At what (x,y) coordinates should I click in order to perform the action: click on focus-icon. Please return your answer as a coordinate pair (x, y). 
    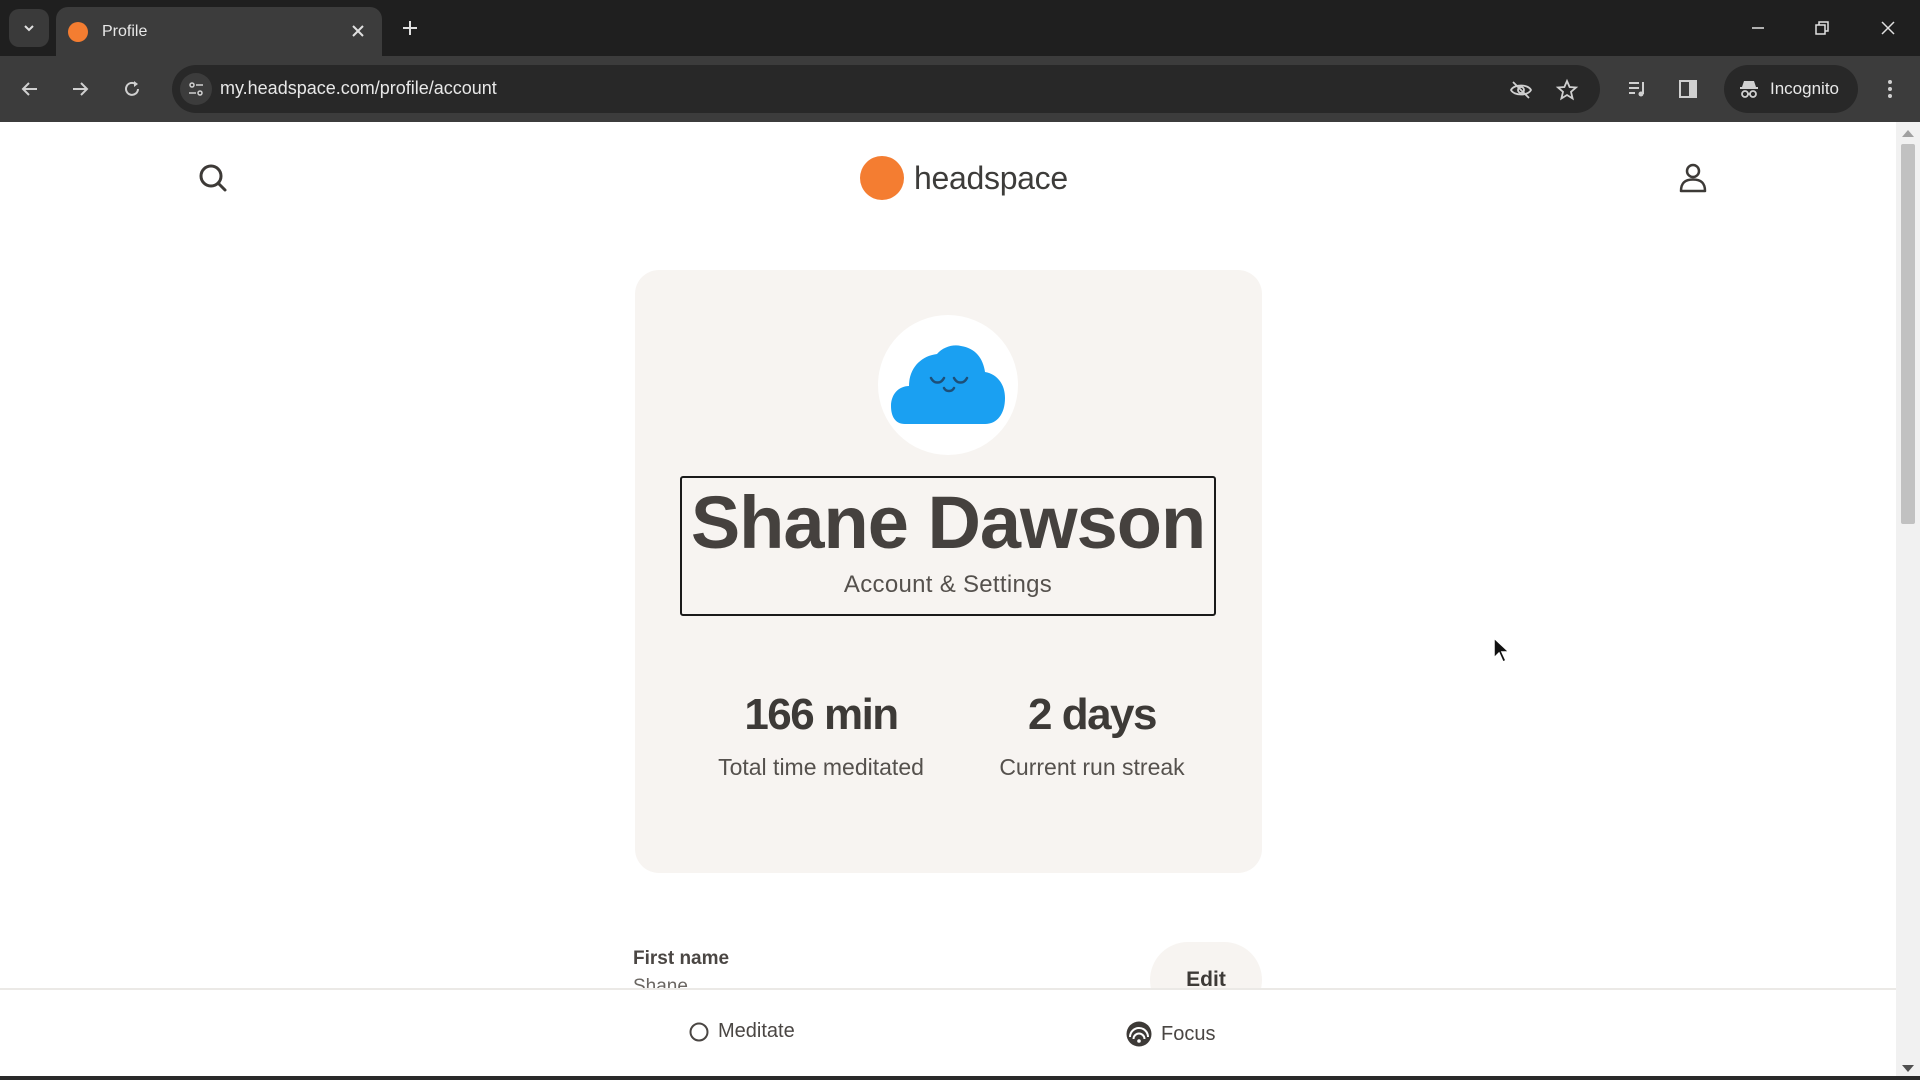
    Looking at the image, I should click on (1139, 1034).